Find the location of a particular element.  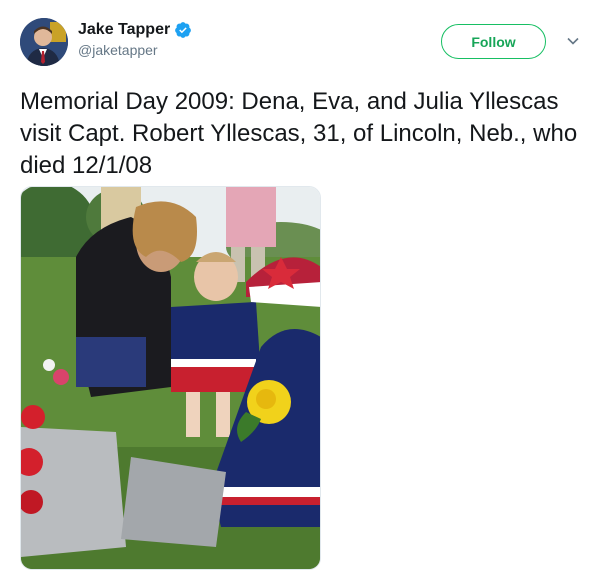

chevron-down-icon is located at coordinates (573, 41).